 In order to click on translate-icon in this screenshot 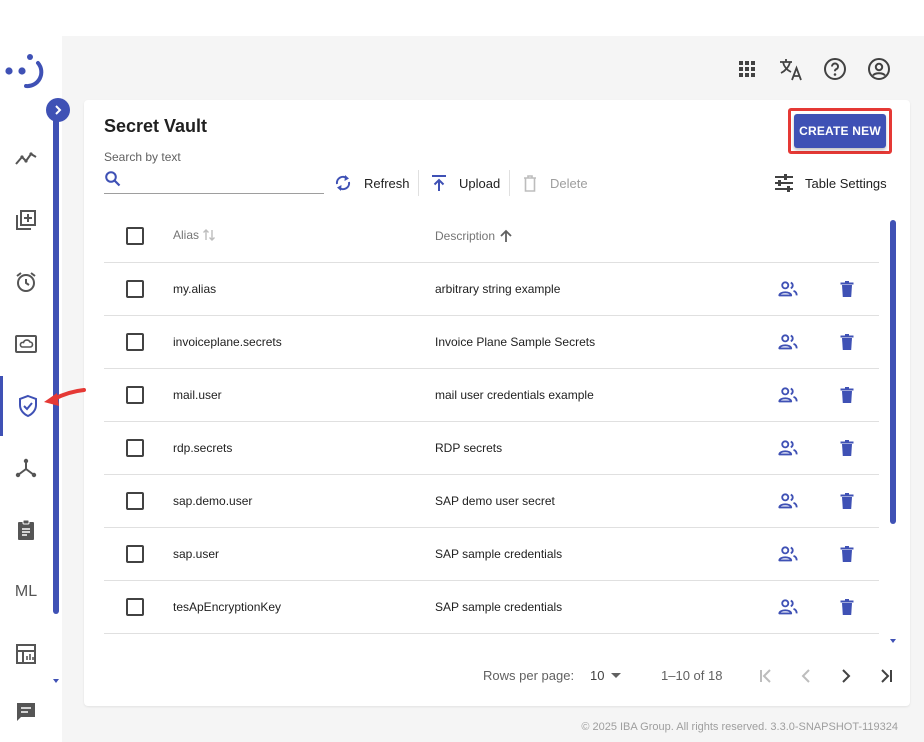, I will do `click(791, 69)`.